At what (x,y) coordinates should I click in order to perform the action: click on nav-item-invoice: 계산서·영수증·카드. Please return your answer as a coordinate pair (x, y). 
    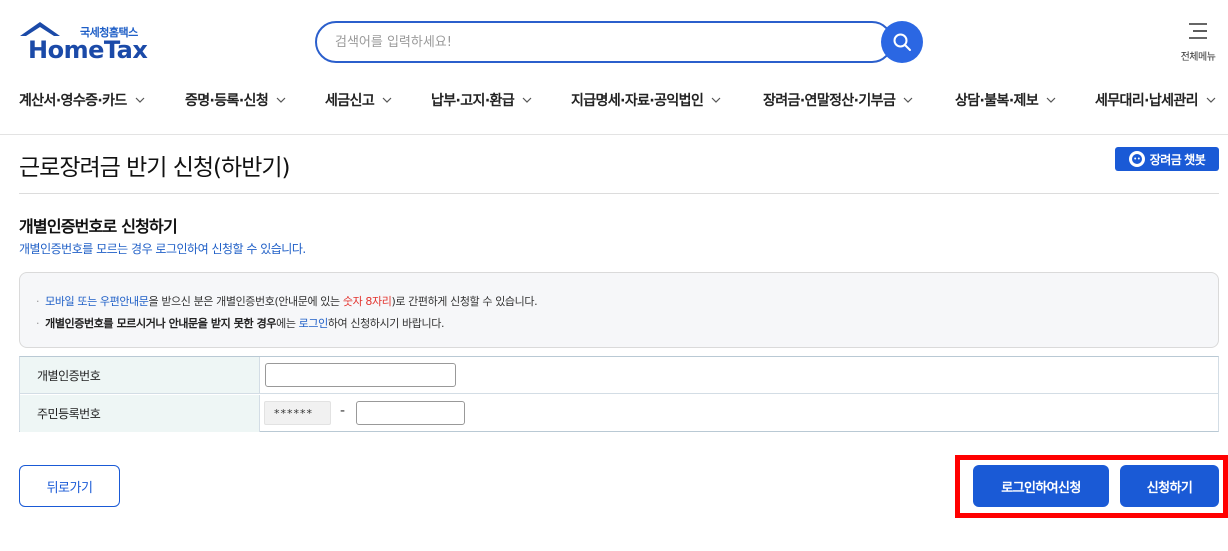
    Looking at the image, I should click on (82, 100).